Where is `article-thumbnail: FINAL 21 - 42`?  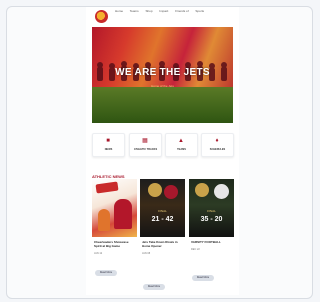
article-thumbnail: FINAL 21 - 42 is located at coordinates (162, 208).